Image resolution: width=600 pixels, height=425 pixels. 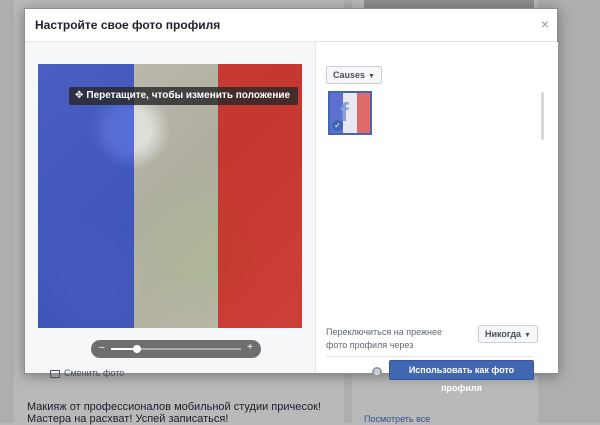 What do you see at coordinates (461, 376) in the screenshot?
I see `use-as-profile-photo-button: Использовать как фото профиля` at bounding box center [461, 376].